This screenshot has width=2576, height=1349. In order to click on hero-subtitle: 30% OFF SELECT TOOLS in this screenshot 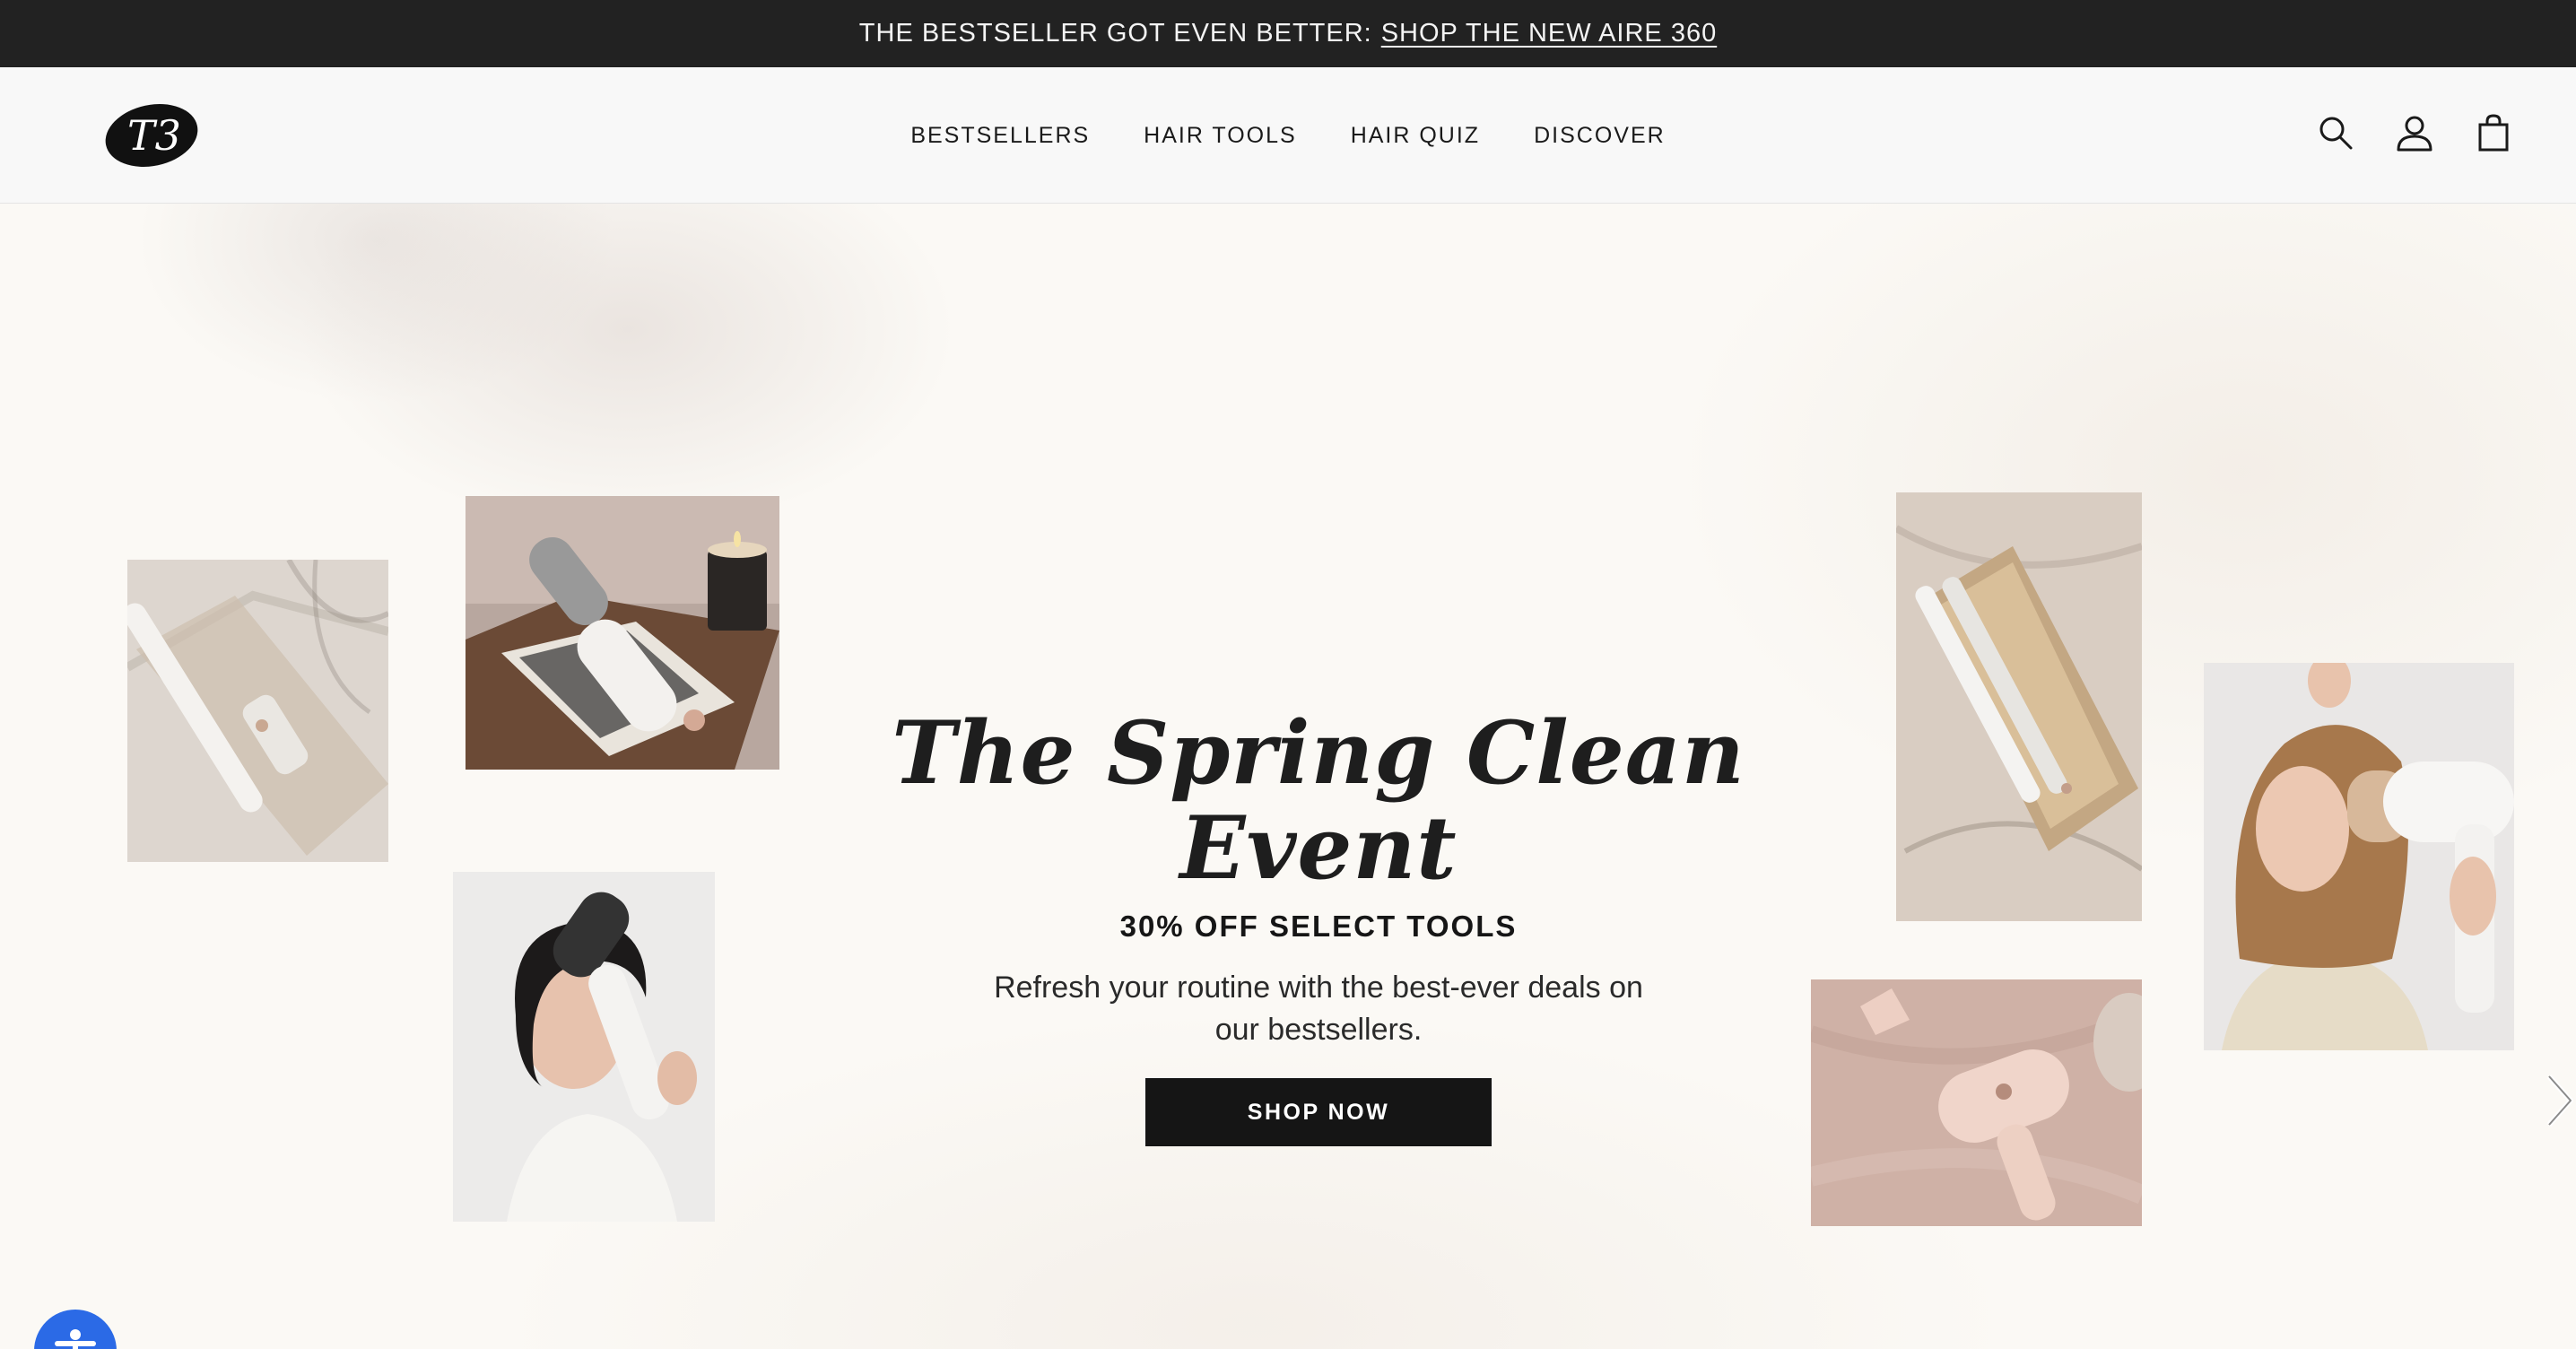, I will do `click(1318, 926)`.